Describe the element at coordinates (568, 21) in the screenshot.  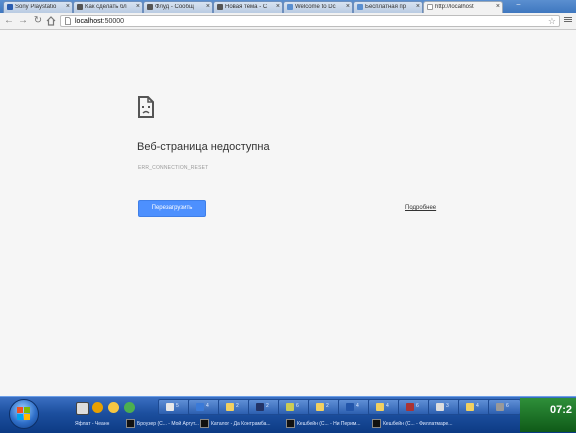
I see `menu-icon` at that location.